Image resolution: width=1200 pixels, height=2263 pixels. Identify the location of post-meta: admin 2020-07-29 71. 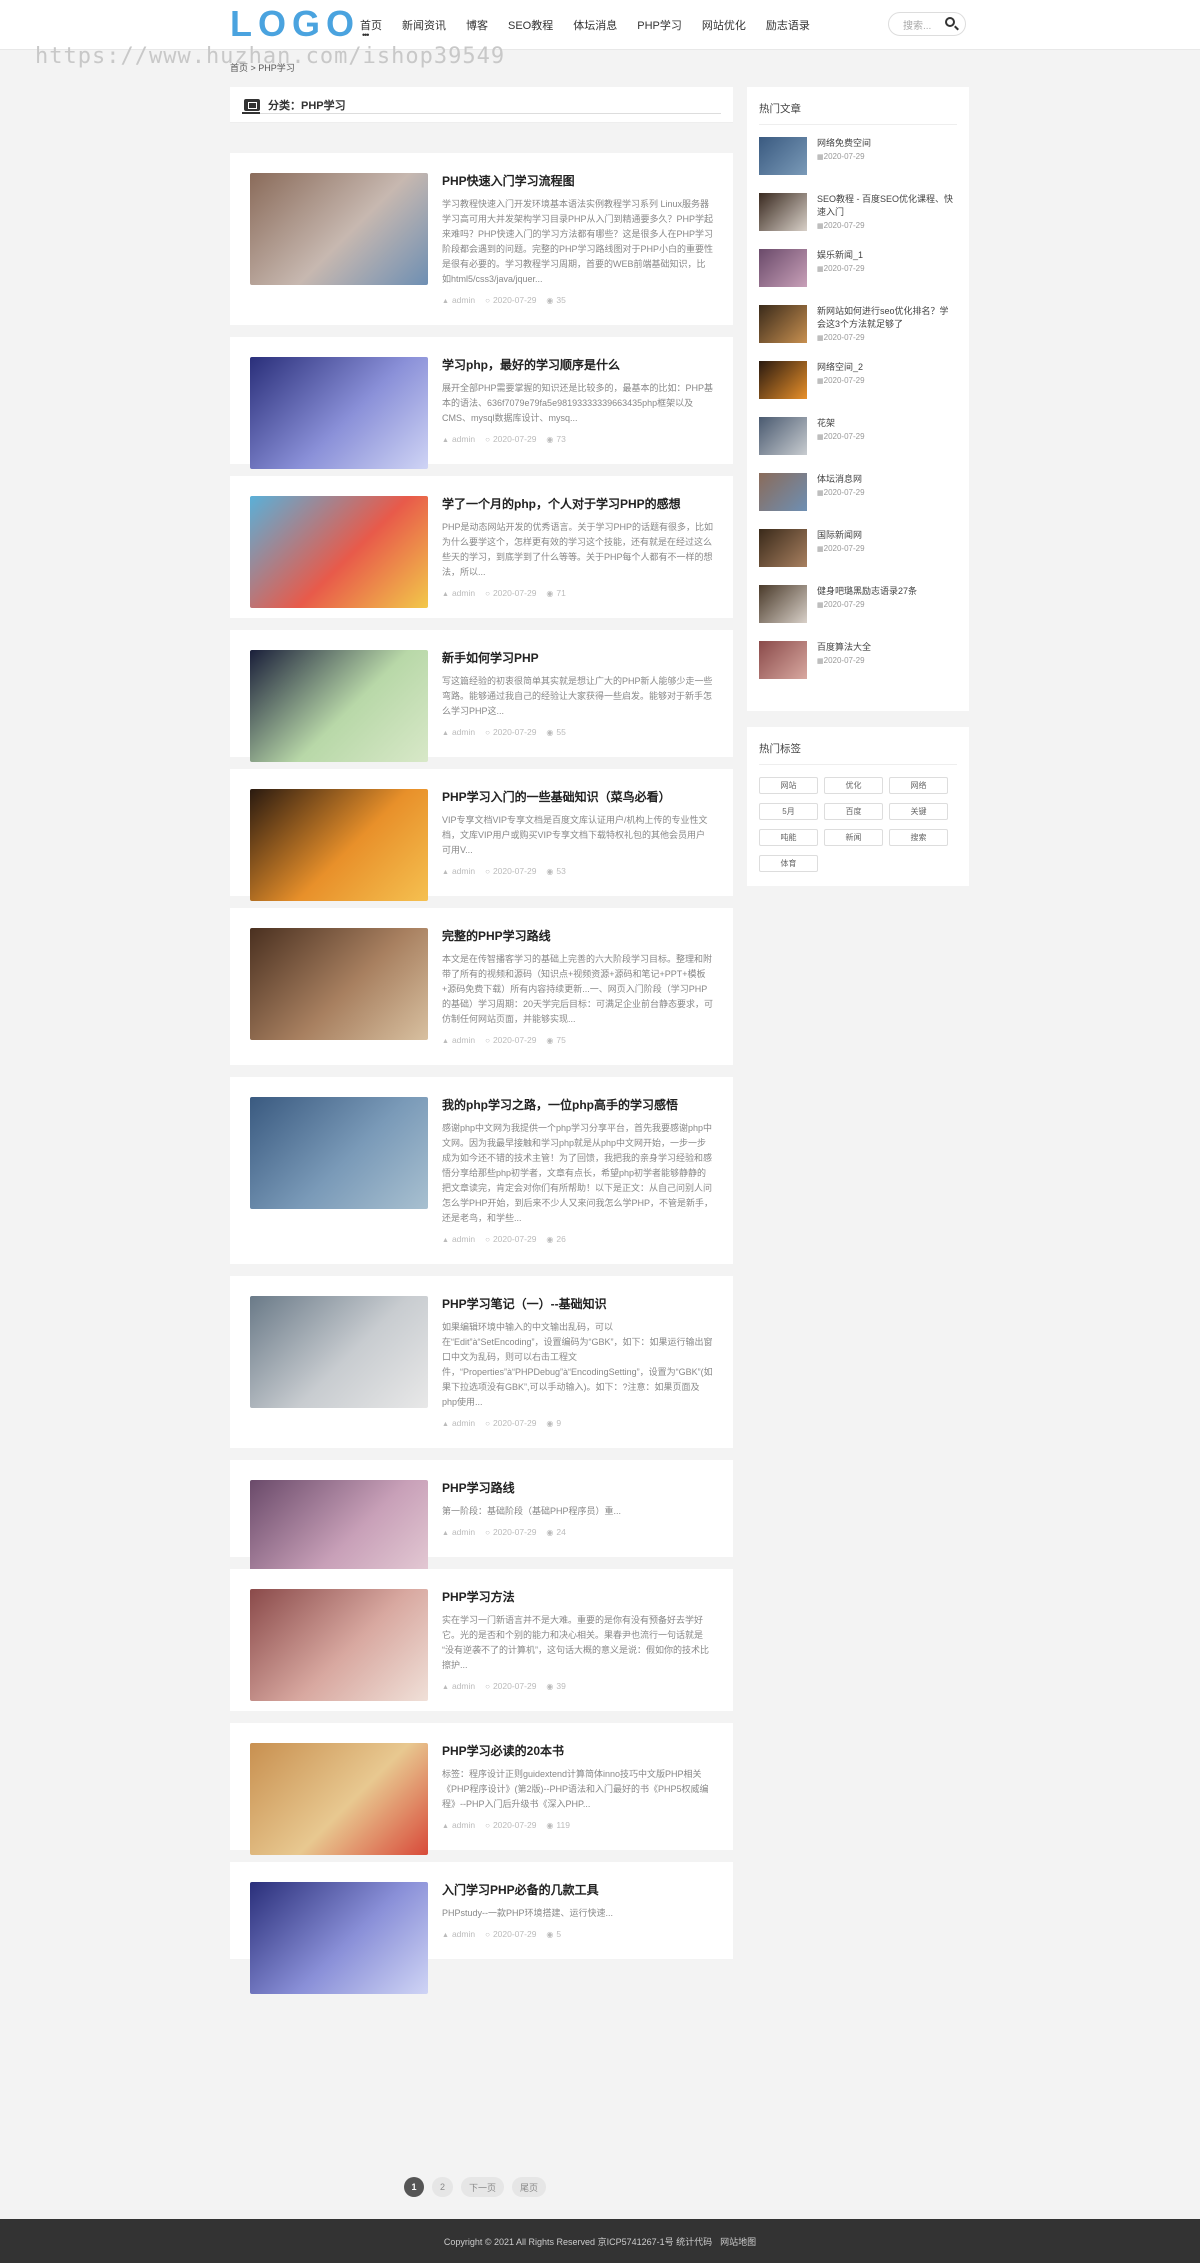
(577, 593).